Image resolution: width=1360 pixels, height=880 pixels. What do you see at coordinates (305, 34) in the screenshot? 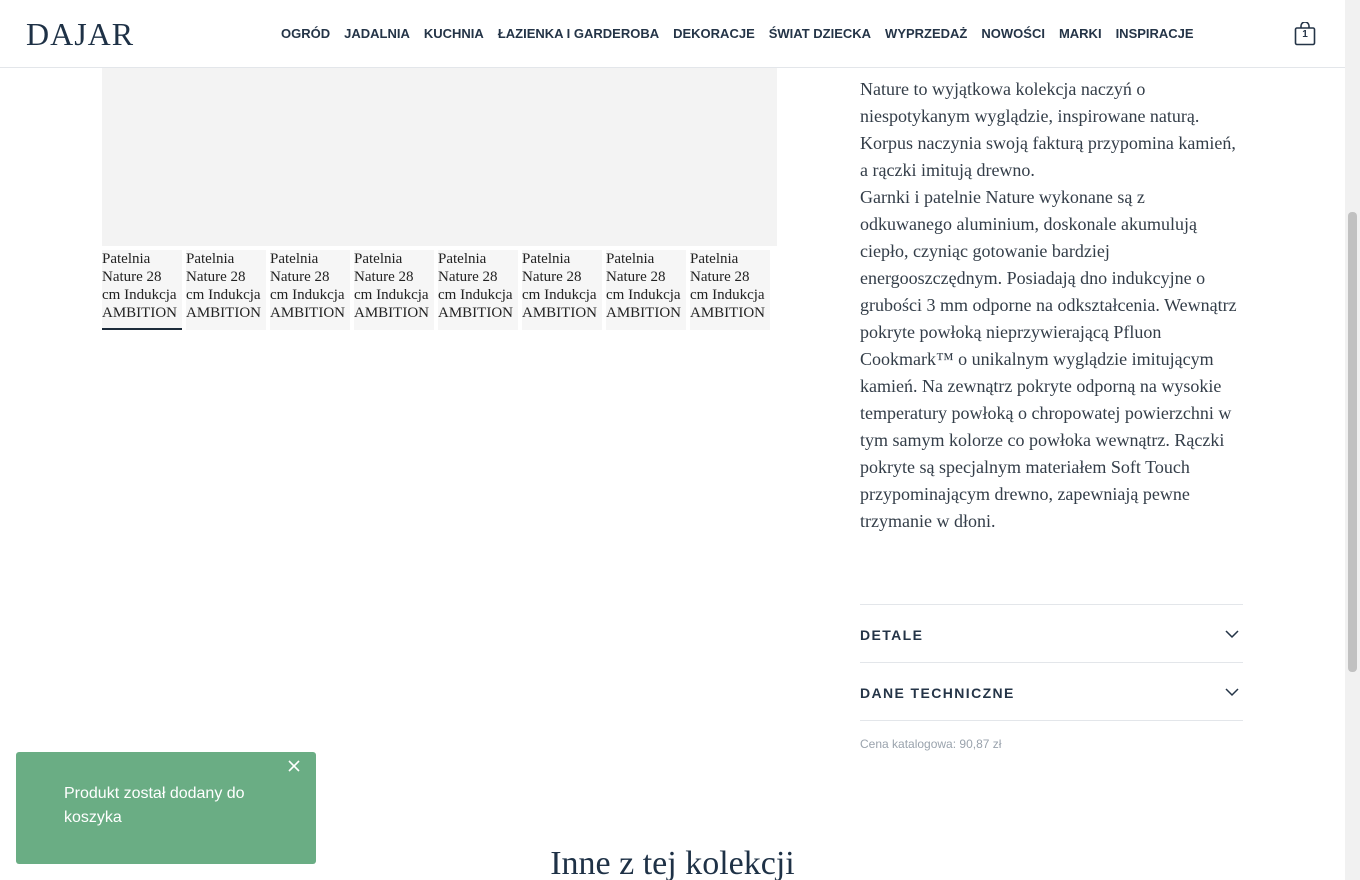
I see `nav-item-ogrod: OGRÓD` at bounding box center [305, 34].